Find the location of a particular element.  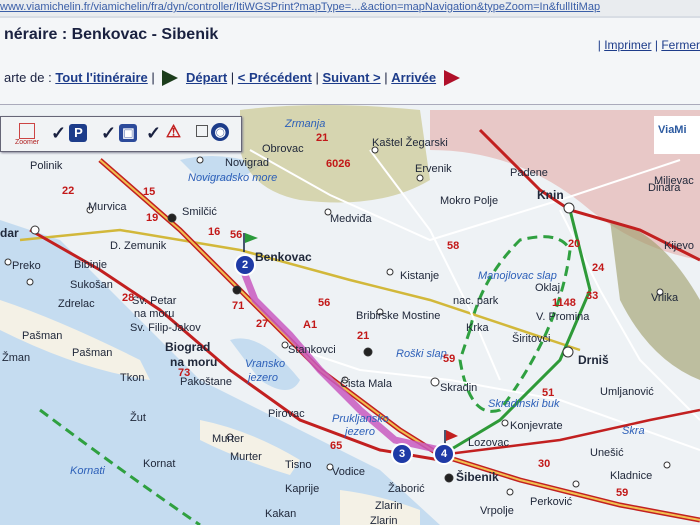

place-label: Mokro Polje is located at coordinates (469, 201).